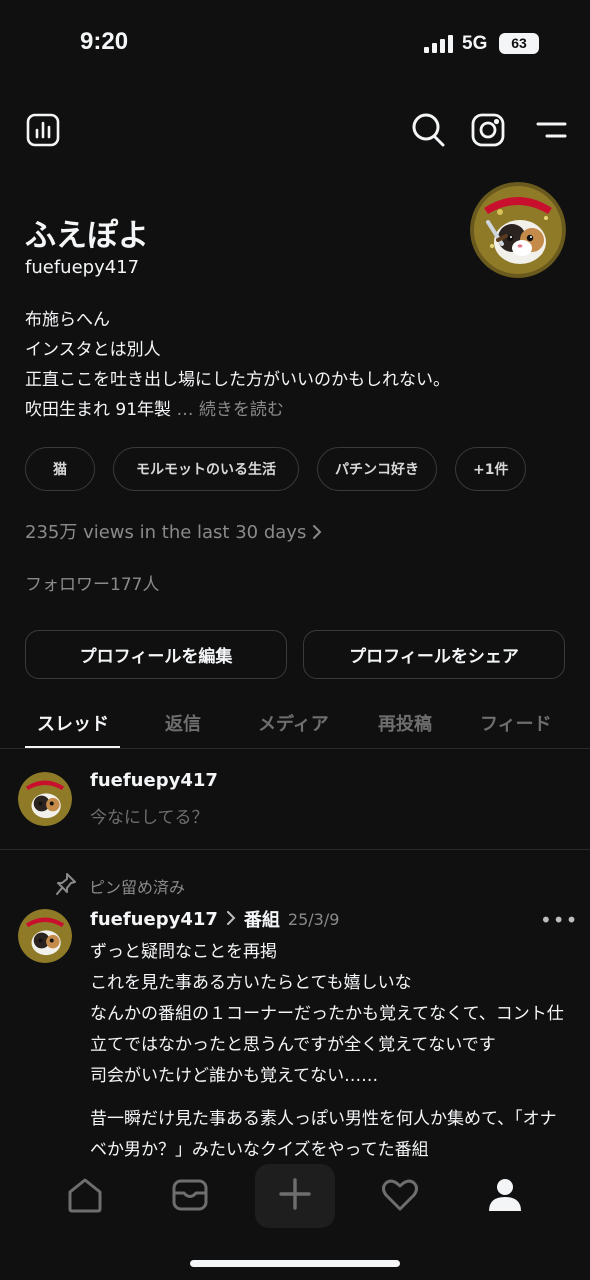 The image size is (590, 1280). What do you see at coordinates (190, 1195) in the screenshot?
I see `inbox-icon` at bounding box center [190, 1195].